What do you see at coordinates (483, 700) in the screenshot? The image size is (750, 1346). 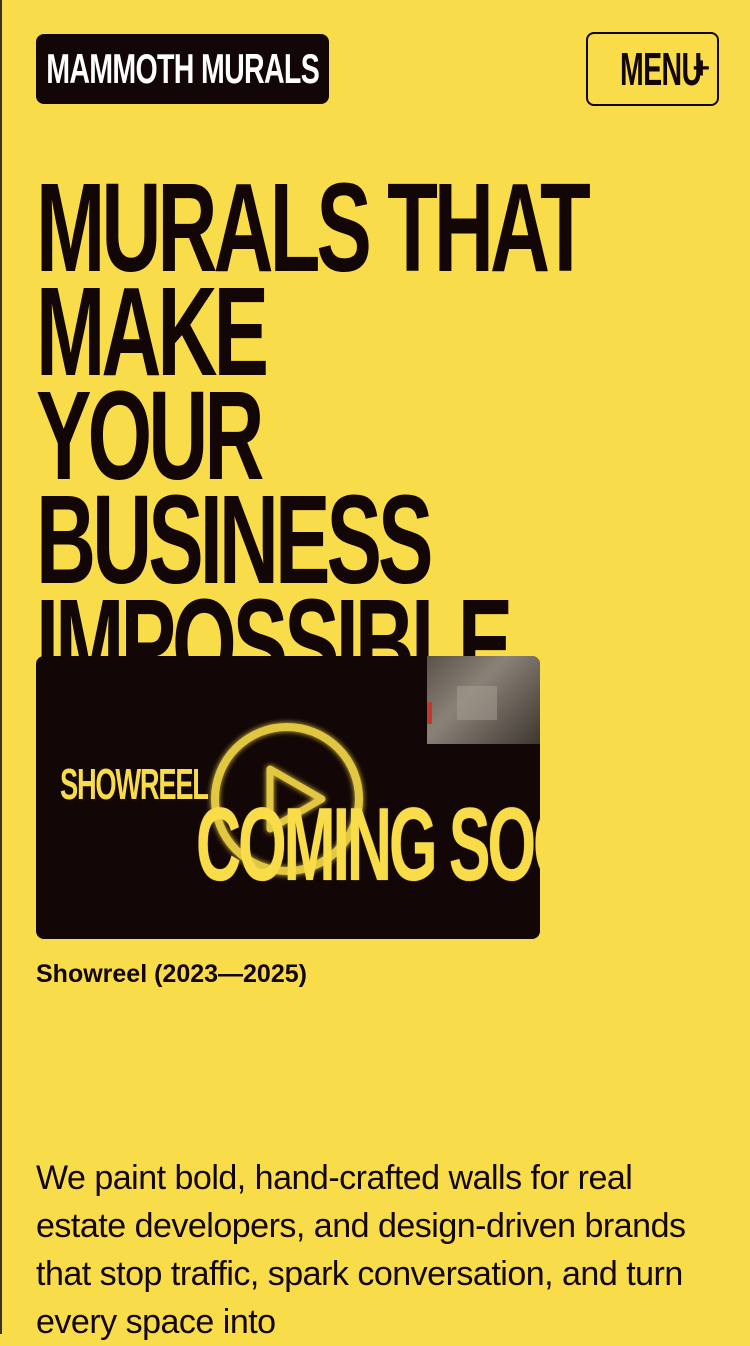 I see `mural-thumbnail` at bounding box center [483, 700].